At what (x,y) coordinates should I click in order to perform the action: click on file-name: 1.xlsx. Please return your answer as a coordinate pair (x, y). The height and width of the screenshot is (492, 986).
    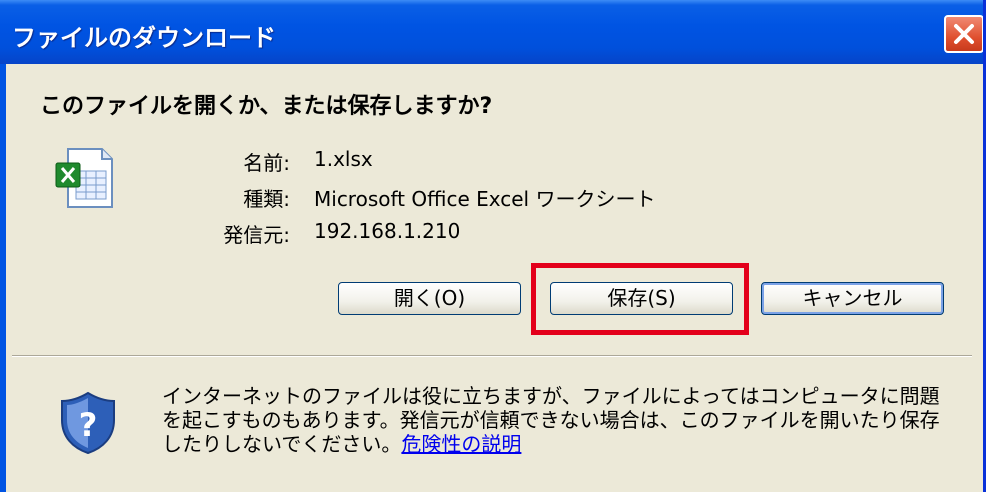
    Looking at the image, I should click on (343, 159).